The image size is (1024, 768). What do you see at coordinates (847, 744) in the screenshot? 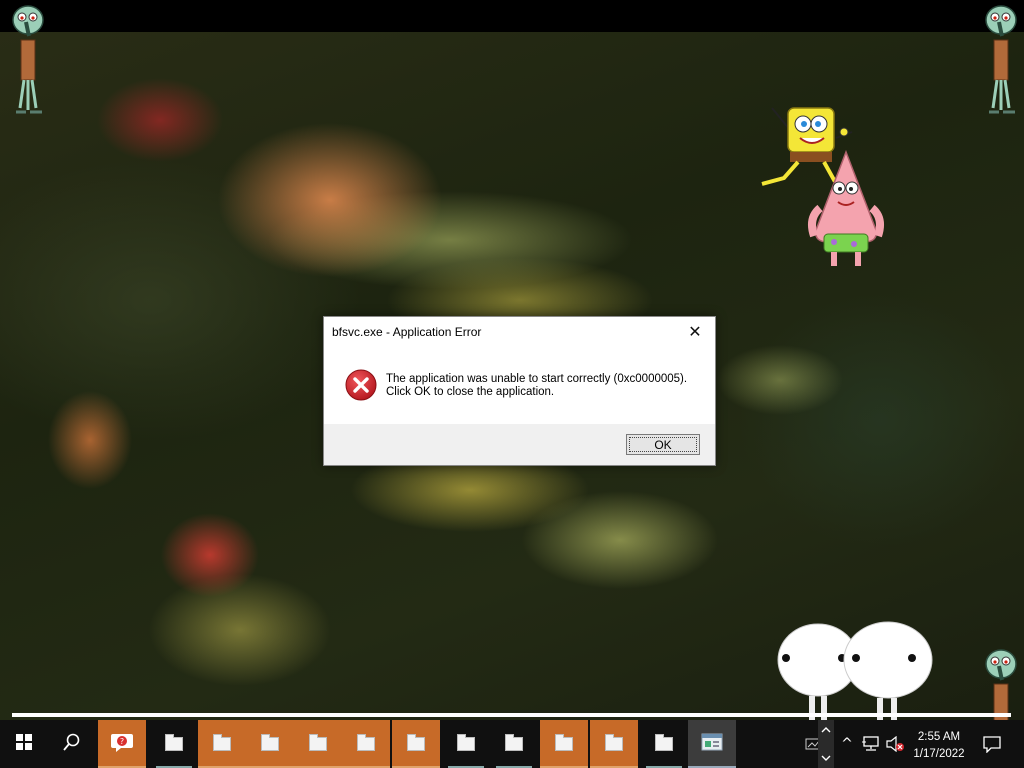
I see `show-hidden-icons-chevron-icon: ^` at bounding box center [847, 744].